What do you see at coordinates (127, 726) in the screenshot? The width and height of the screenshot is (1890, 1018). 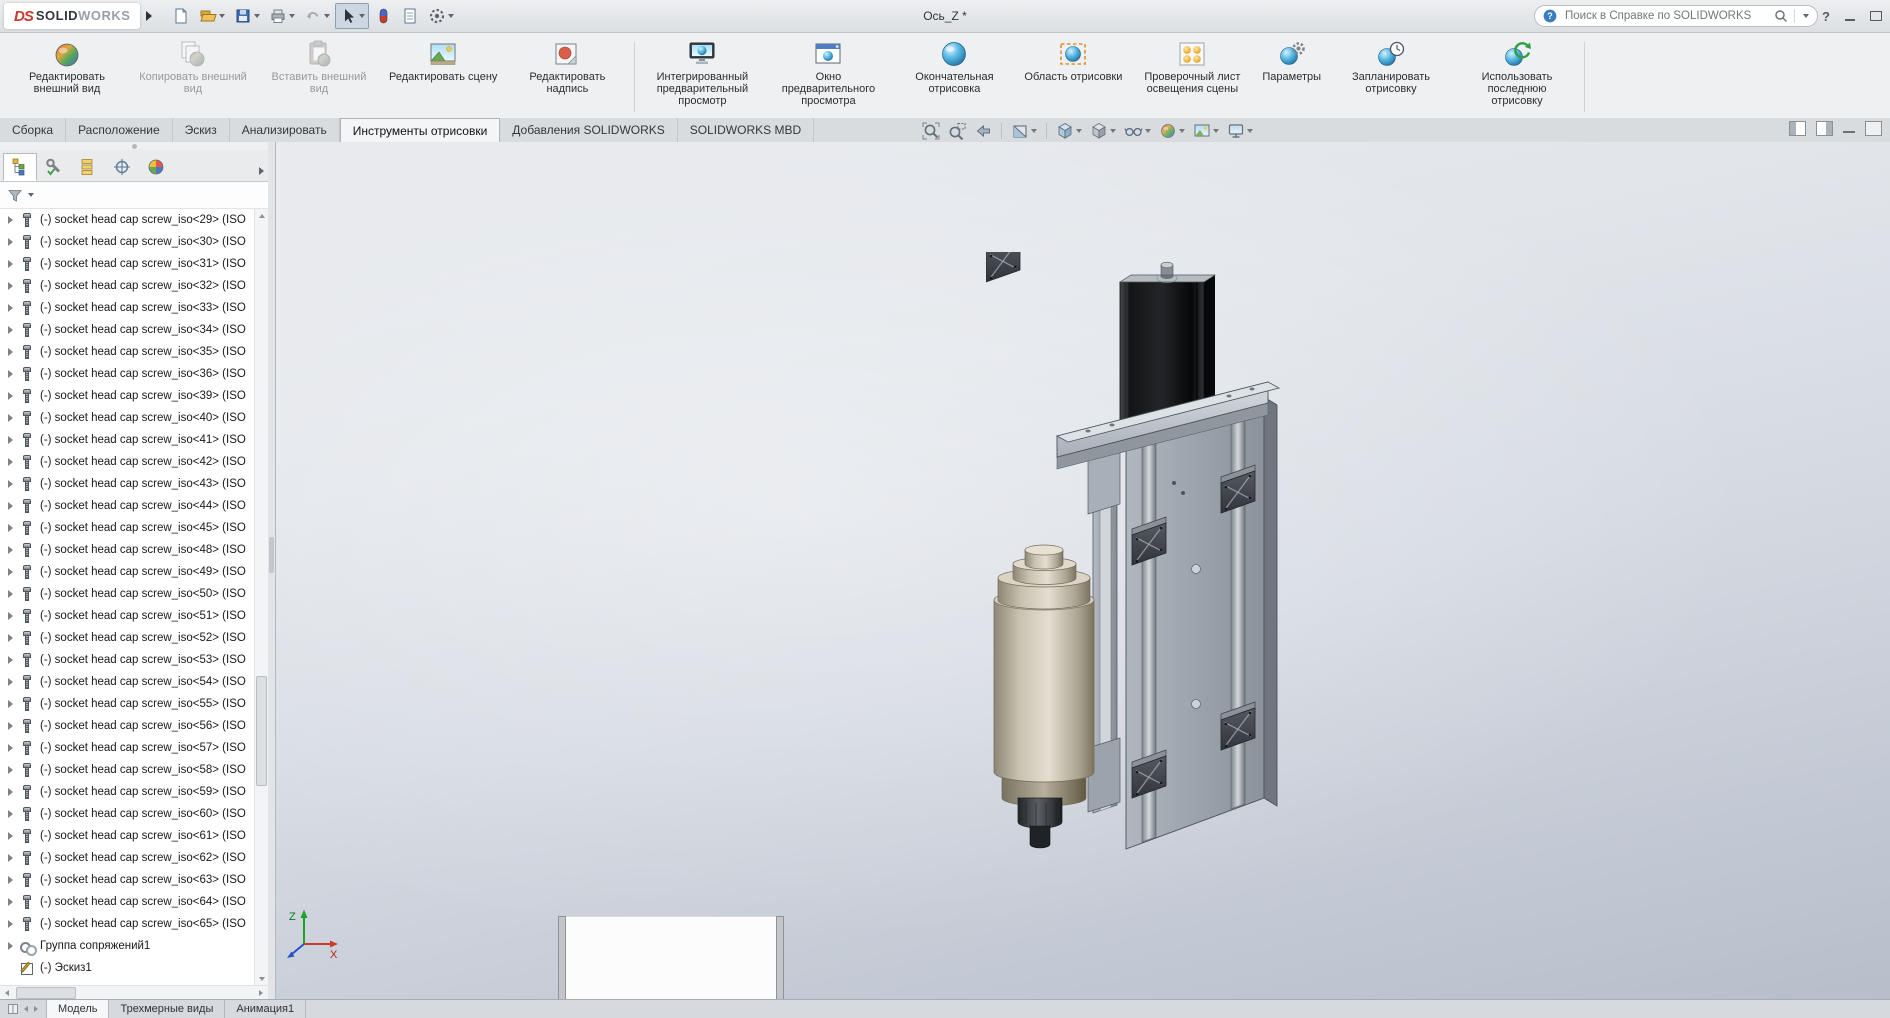 I see `tree-item: (-) socket head cap screw_iso<56> (ISO` at bounding box center [127, 726].